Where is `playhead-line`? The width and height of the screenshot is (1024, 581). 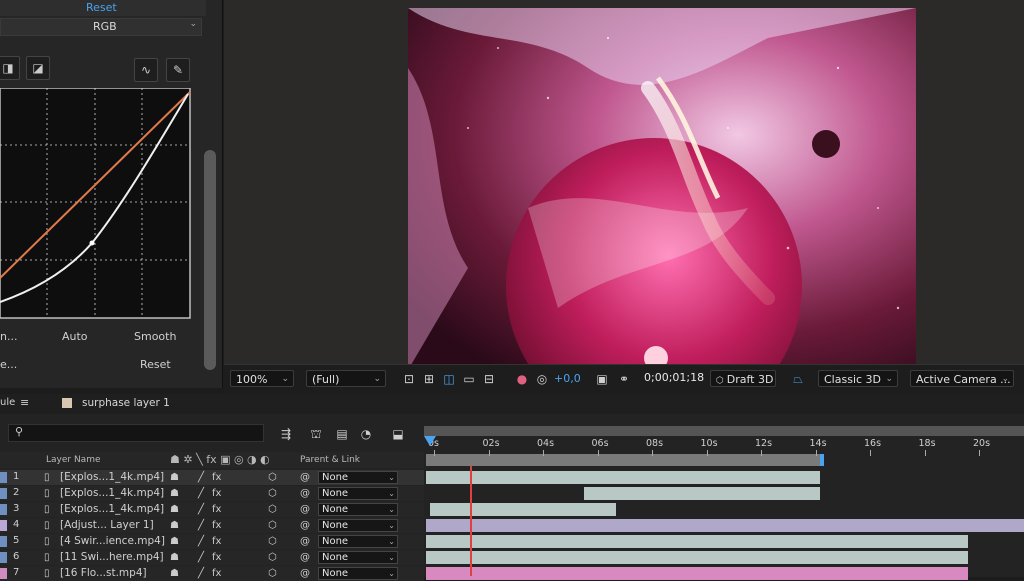 playhead-line is located at coordinates (471, 521).